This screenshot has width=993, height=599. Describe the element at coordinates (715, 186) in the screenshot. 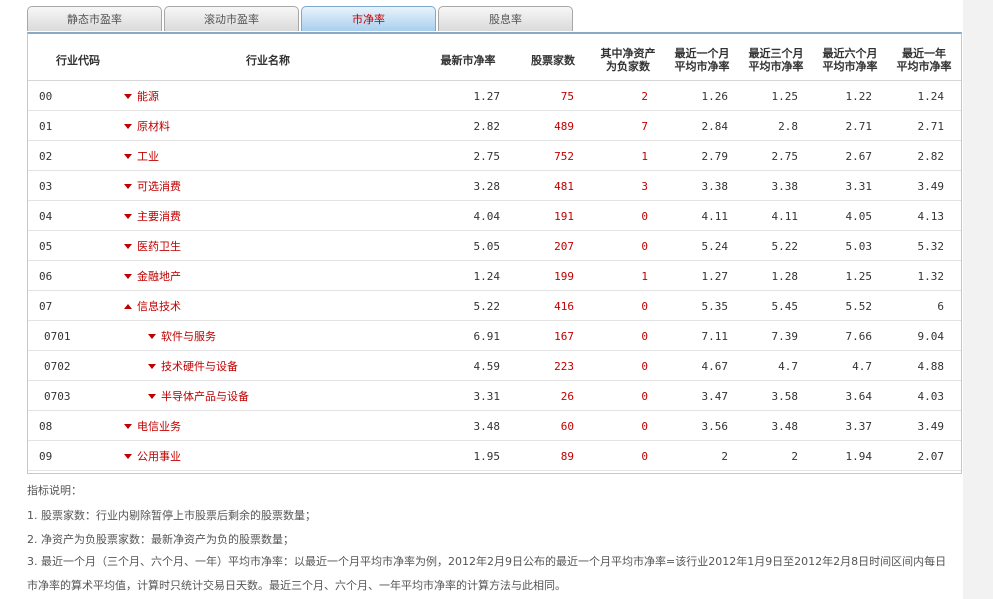

I see `row-m1-pb: 3.38` at that location.